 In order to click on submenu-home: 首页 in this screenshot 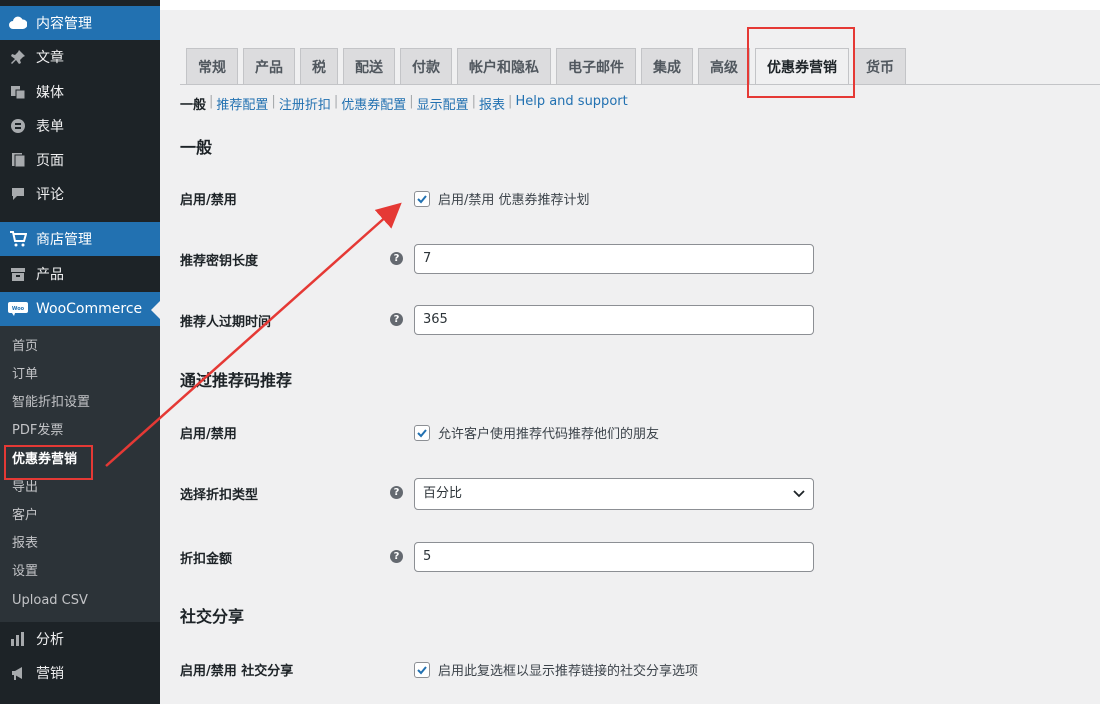, I will do `click(25, 347)`.